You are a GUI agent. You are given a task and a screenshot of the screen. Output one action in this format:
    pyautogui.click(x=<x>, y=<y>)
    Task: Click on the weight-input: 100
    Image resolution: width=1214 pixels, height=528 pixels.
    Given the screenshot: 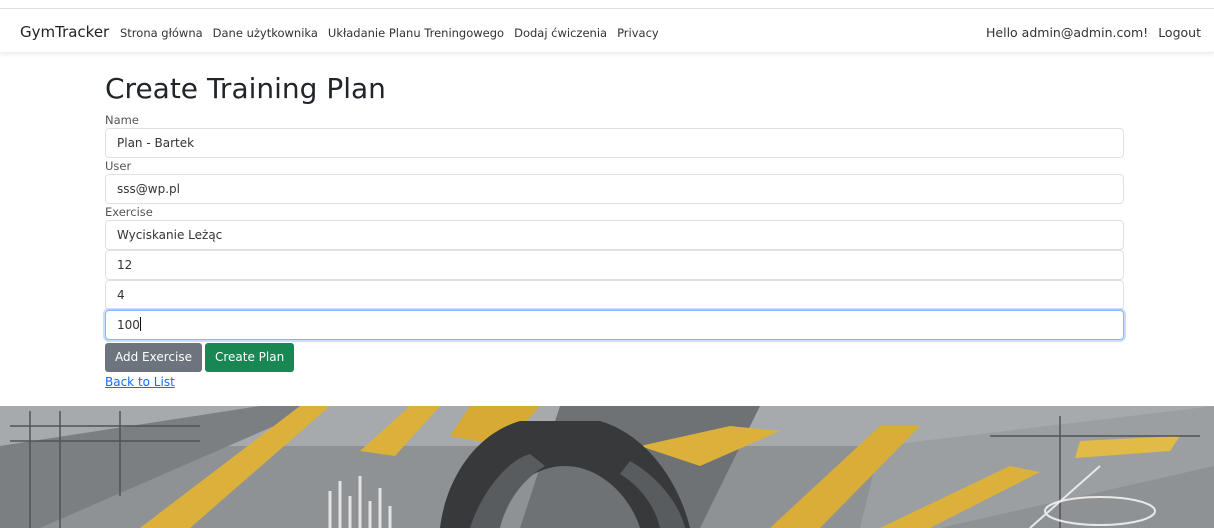 What is the action you would take?
    pyautogui.click(x=614, y=325)
    